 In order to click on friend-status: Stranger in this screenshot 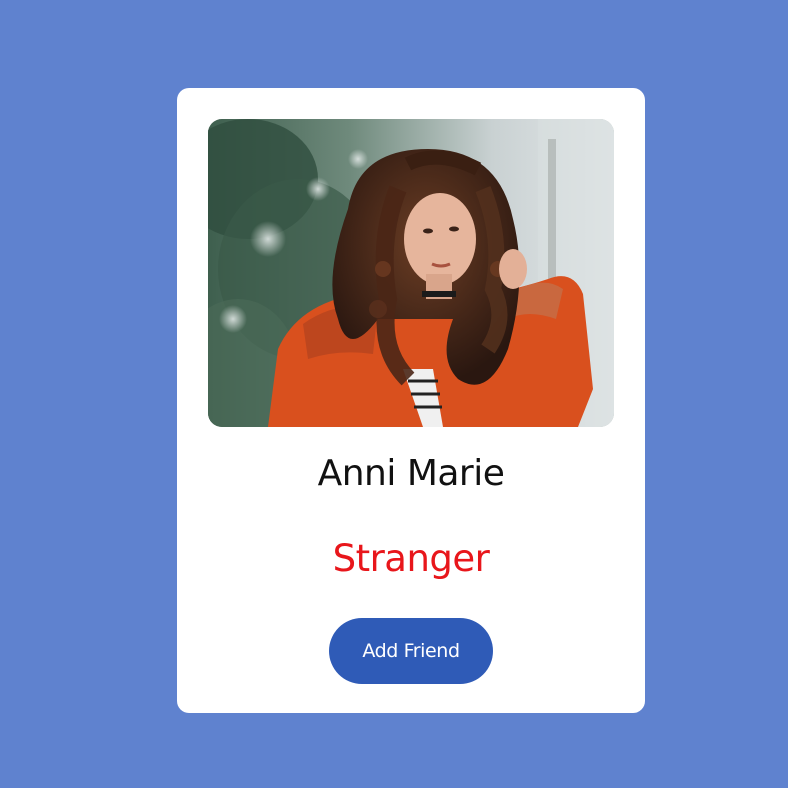, I will do `click(411, 558)`.